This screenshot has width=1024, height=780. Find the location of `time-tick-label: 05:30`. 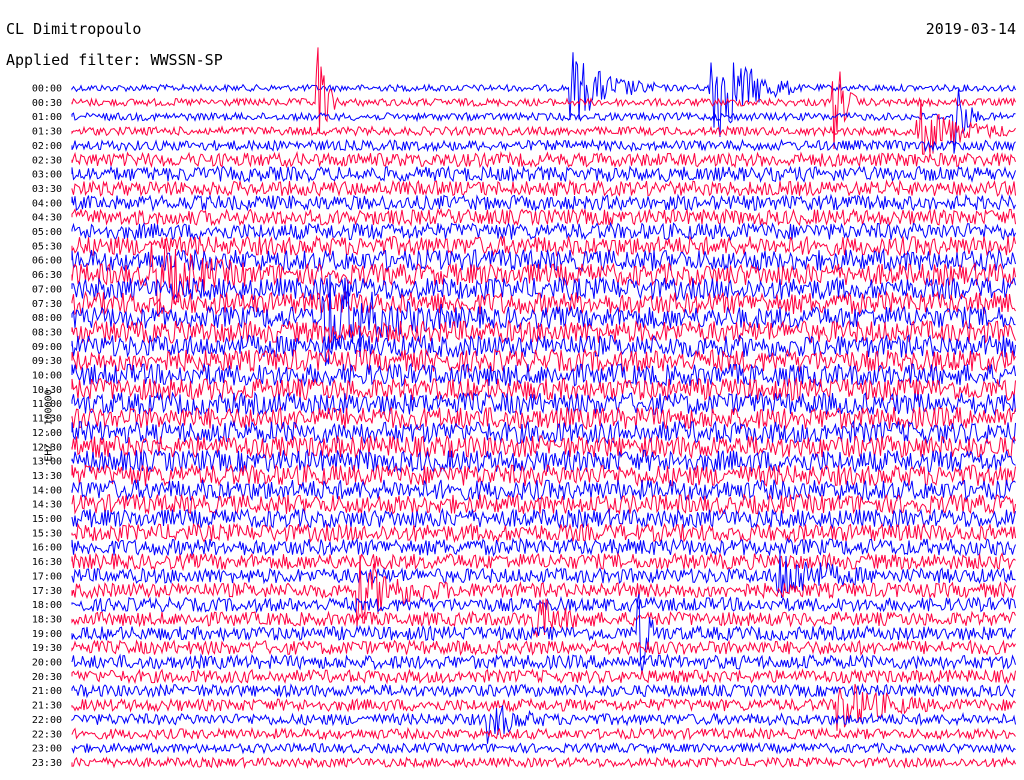

time-tick-label: 05:30 is located at coordinates (47, 246).